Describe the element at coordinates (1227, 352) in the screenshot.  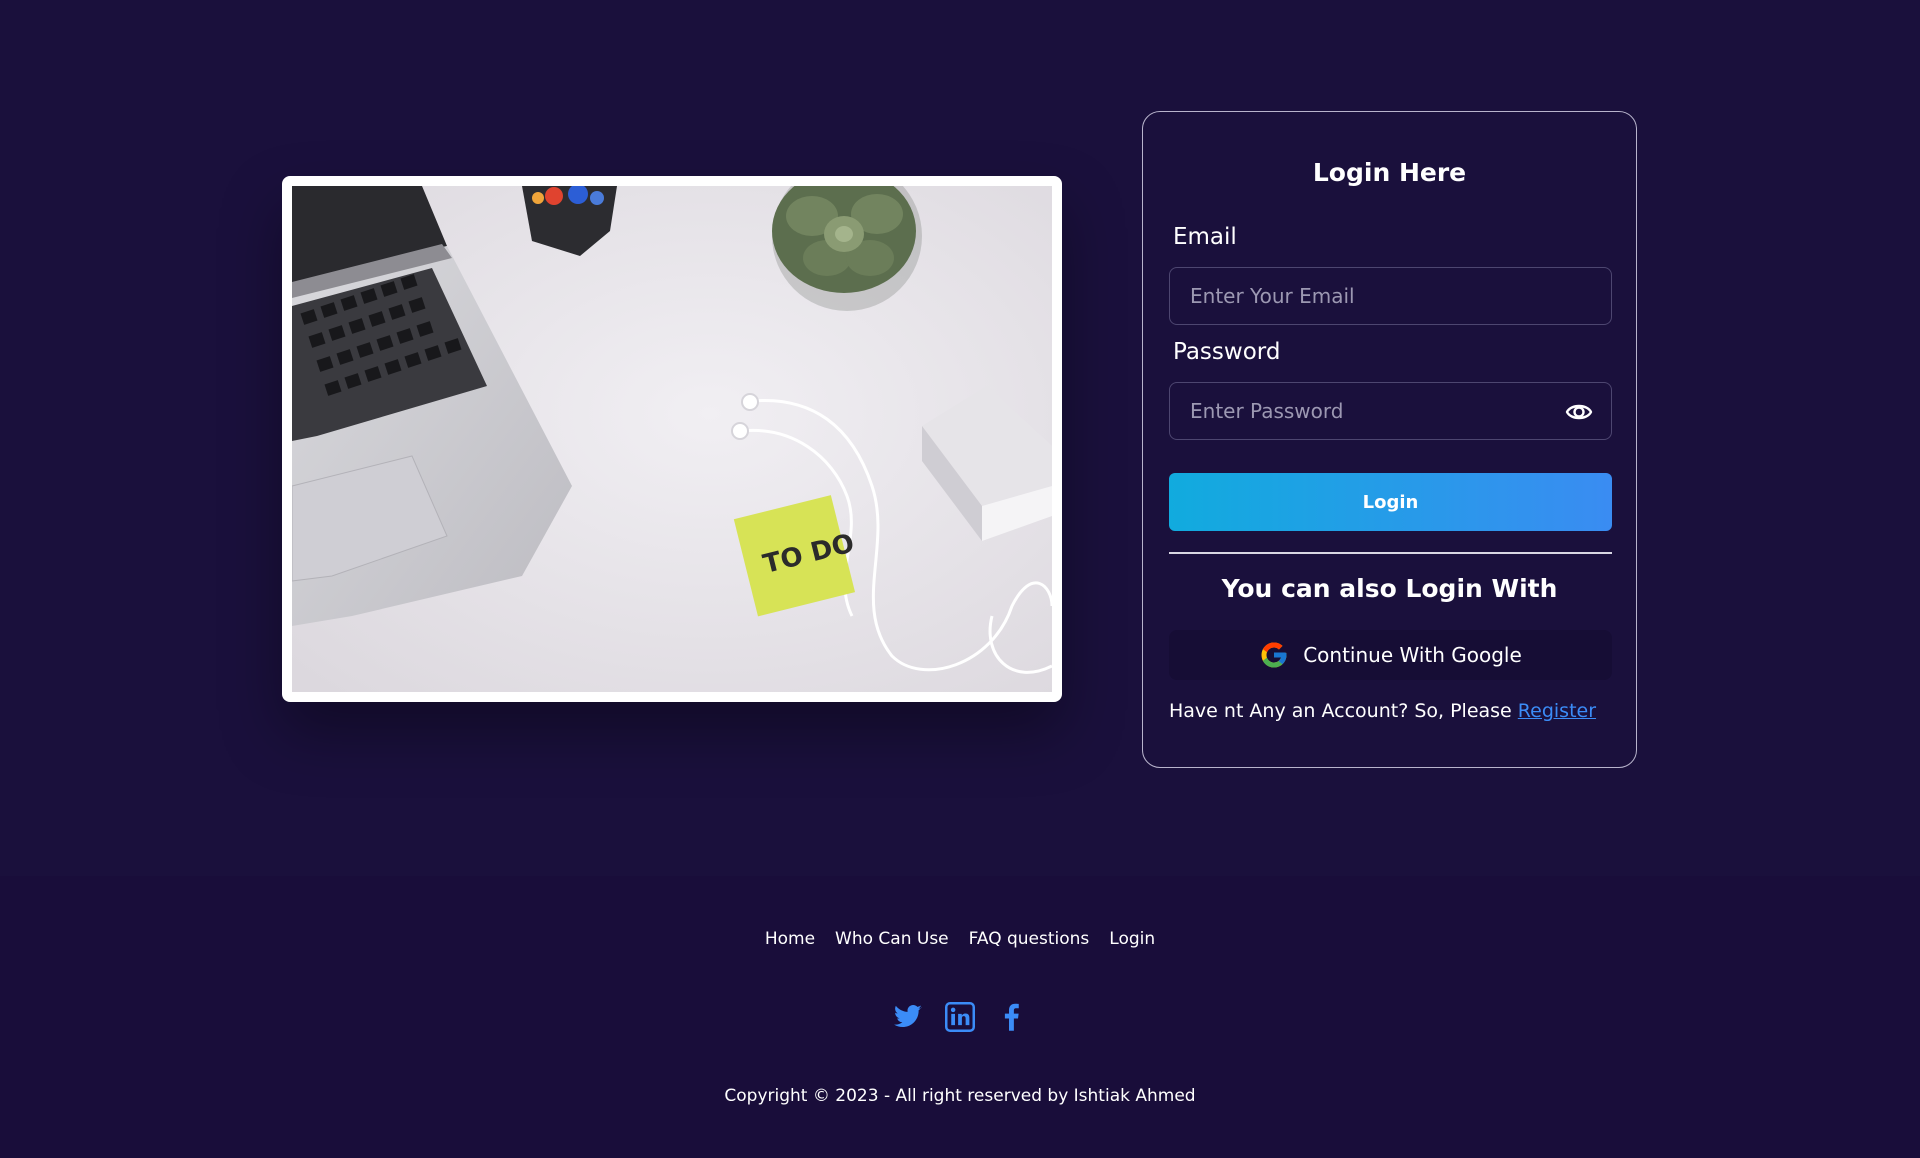
I see `password-label: Password` at that location.